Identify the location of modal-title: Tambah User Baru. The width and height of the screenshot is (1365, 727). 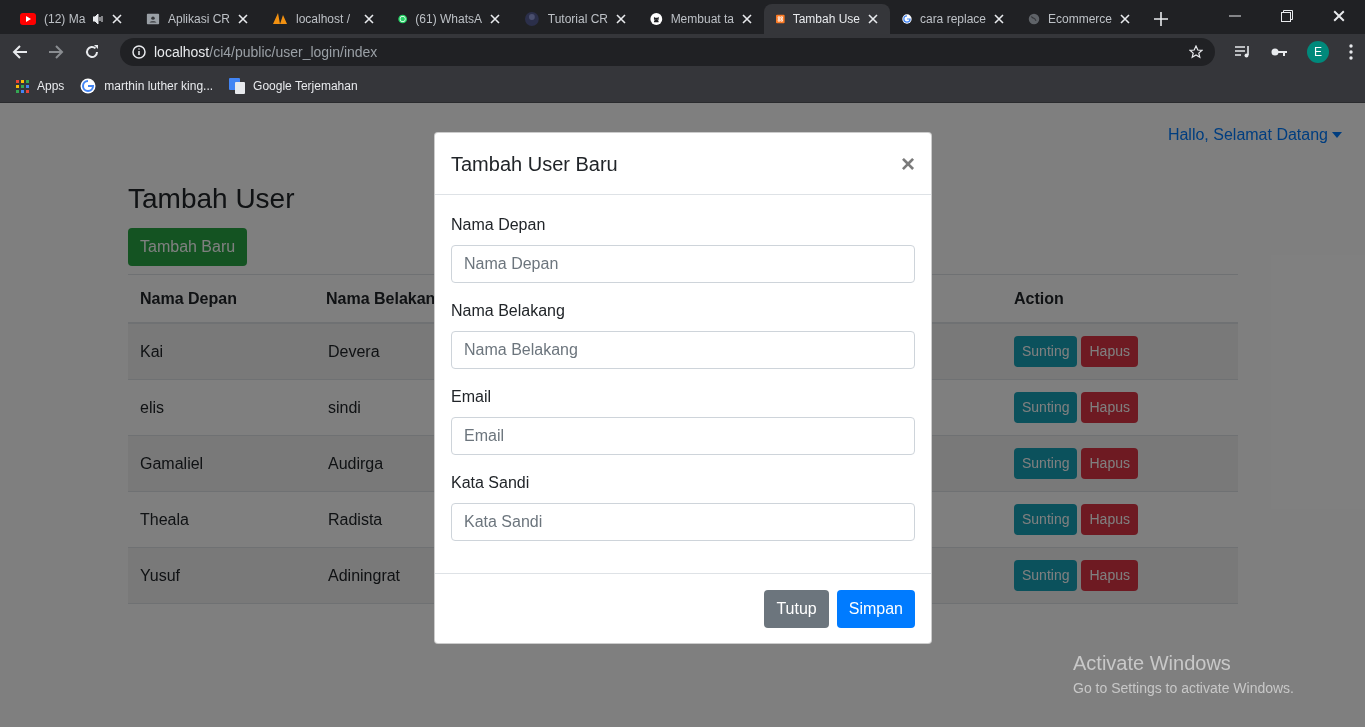
(534, 164).